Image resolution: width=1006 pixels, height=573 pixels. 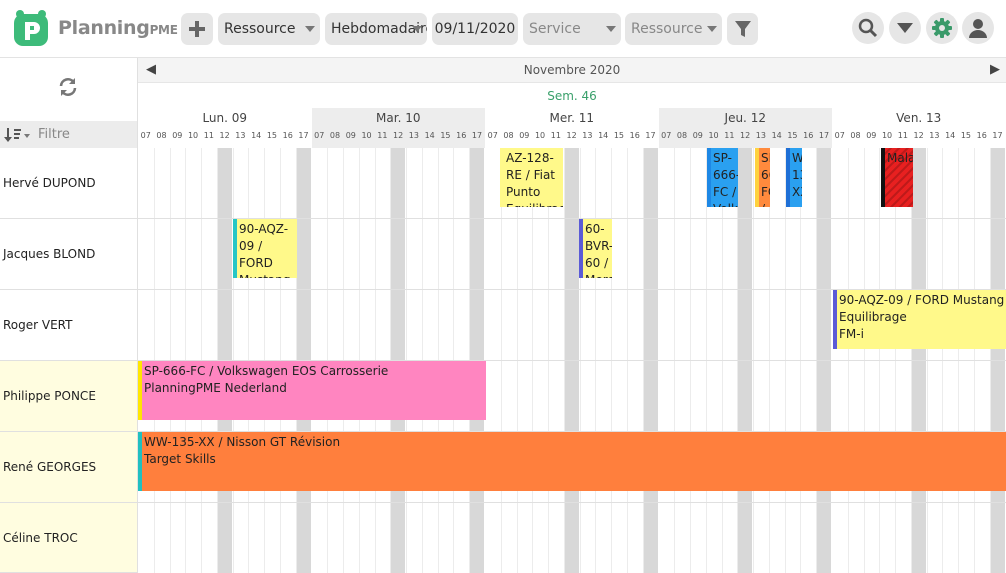 I want to click on plus-icon, so click(x=197, y=29).